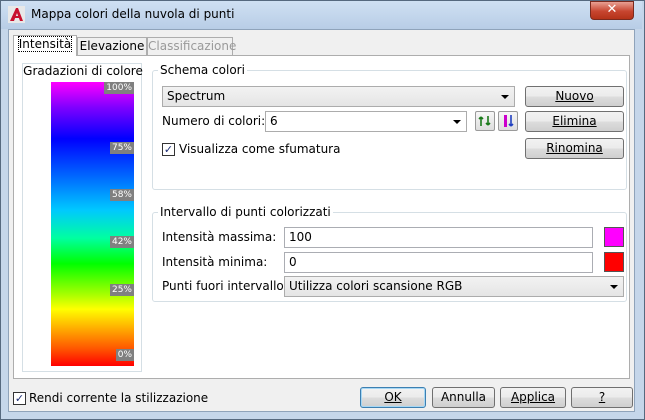  Describe the element at coordinates (260, 149) in the screenshot. I see `show-as-gradient-label: Visualizza come sfumatura` at that location.